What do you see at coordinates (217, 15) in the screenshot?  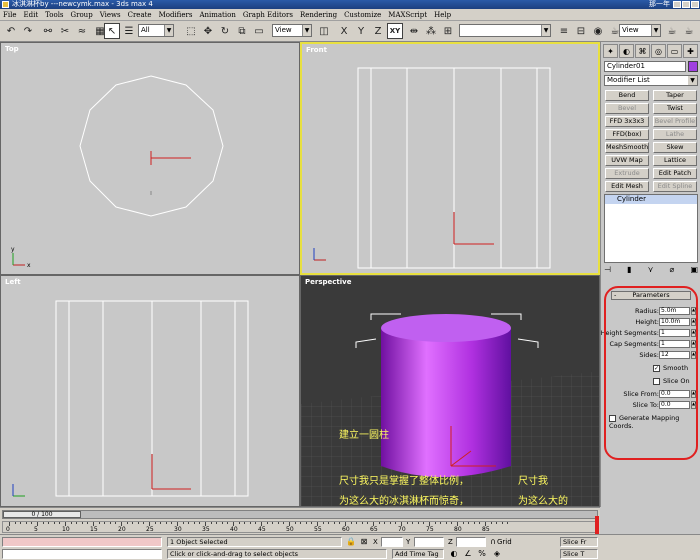 I see `menu-animation: Animation` at bounding box center [217, 15].